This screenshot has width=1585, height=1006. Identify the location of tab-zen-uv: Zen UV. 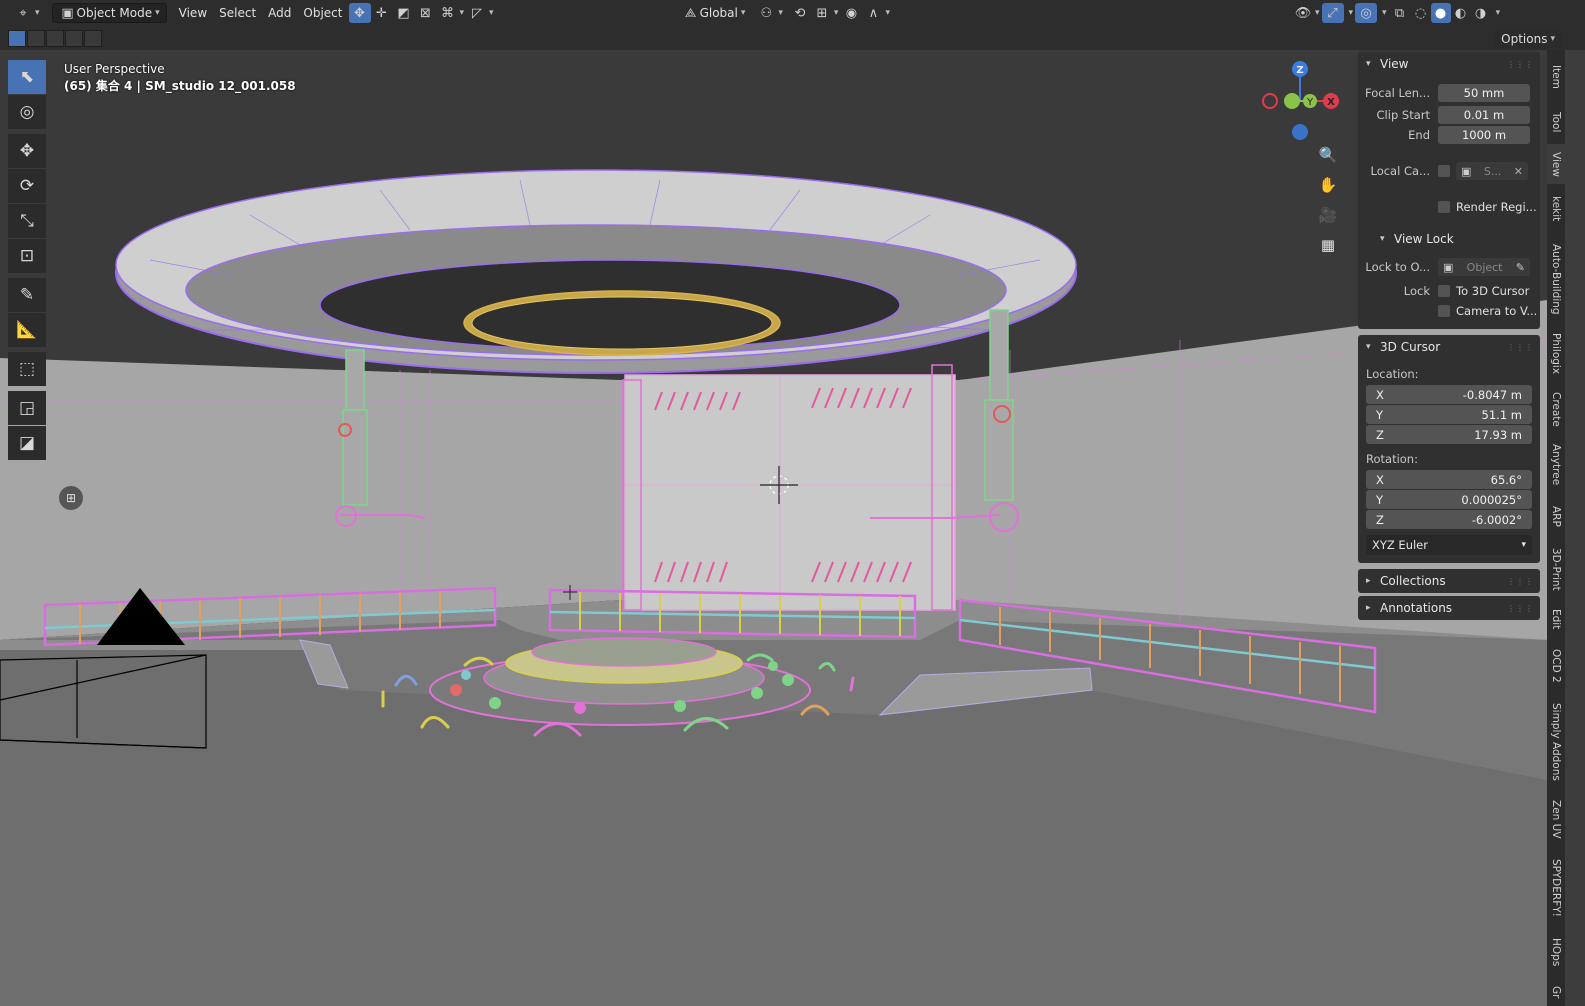
(1556, 819).